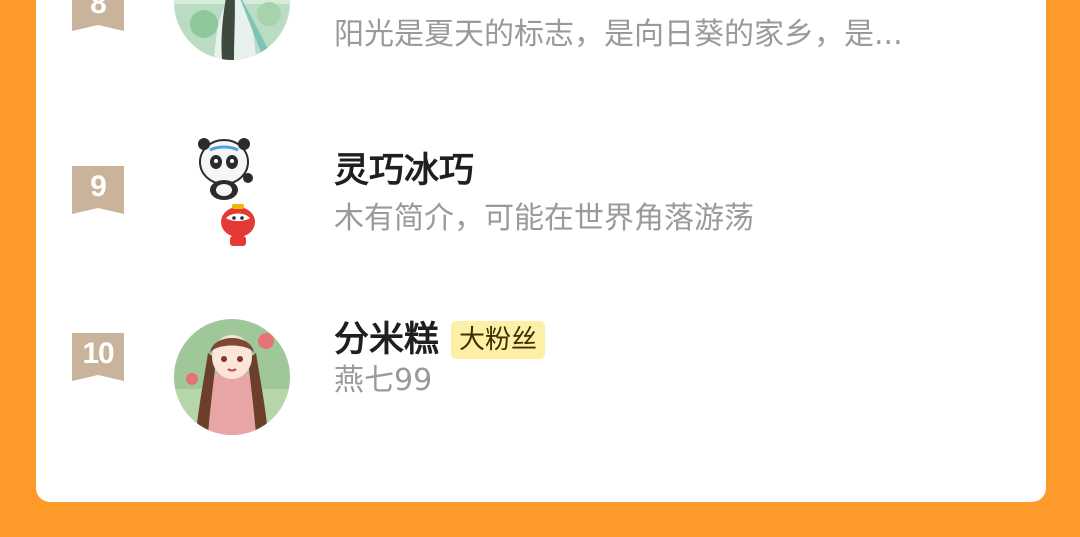 The image size is (1080, 537). What do you see at coordinates (544, 218) in the screenshot?
I see `user-description: 木有简介，可能在世界角落游荡` at bounding box center [544, 218].